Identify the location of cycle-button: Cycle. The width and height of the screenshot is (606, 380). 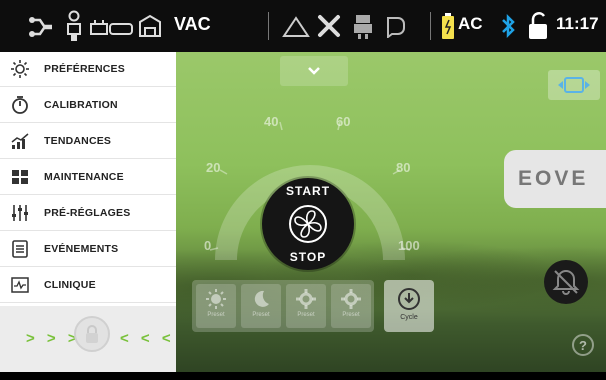
(409, 306).